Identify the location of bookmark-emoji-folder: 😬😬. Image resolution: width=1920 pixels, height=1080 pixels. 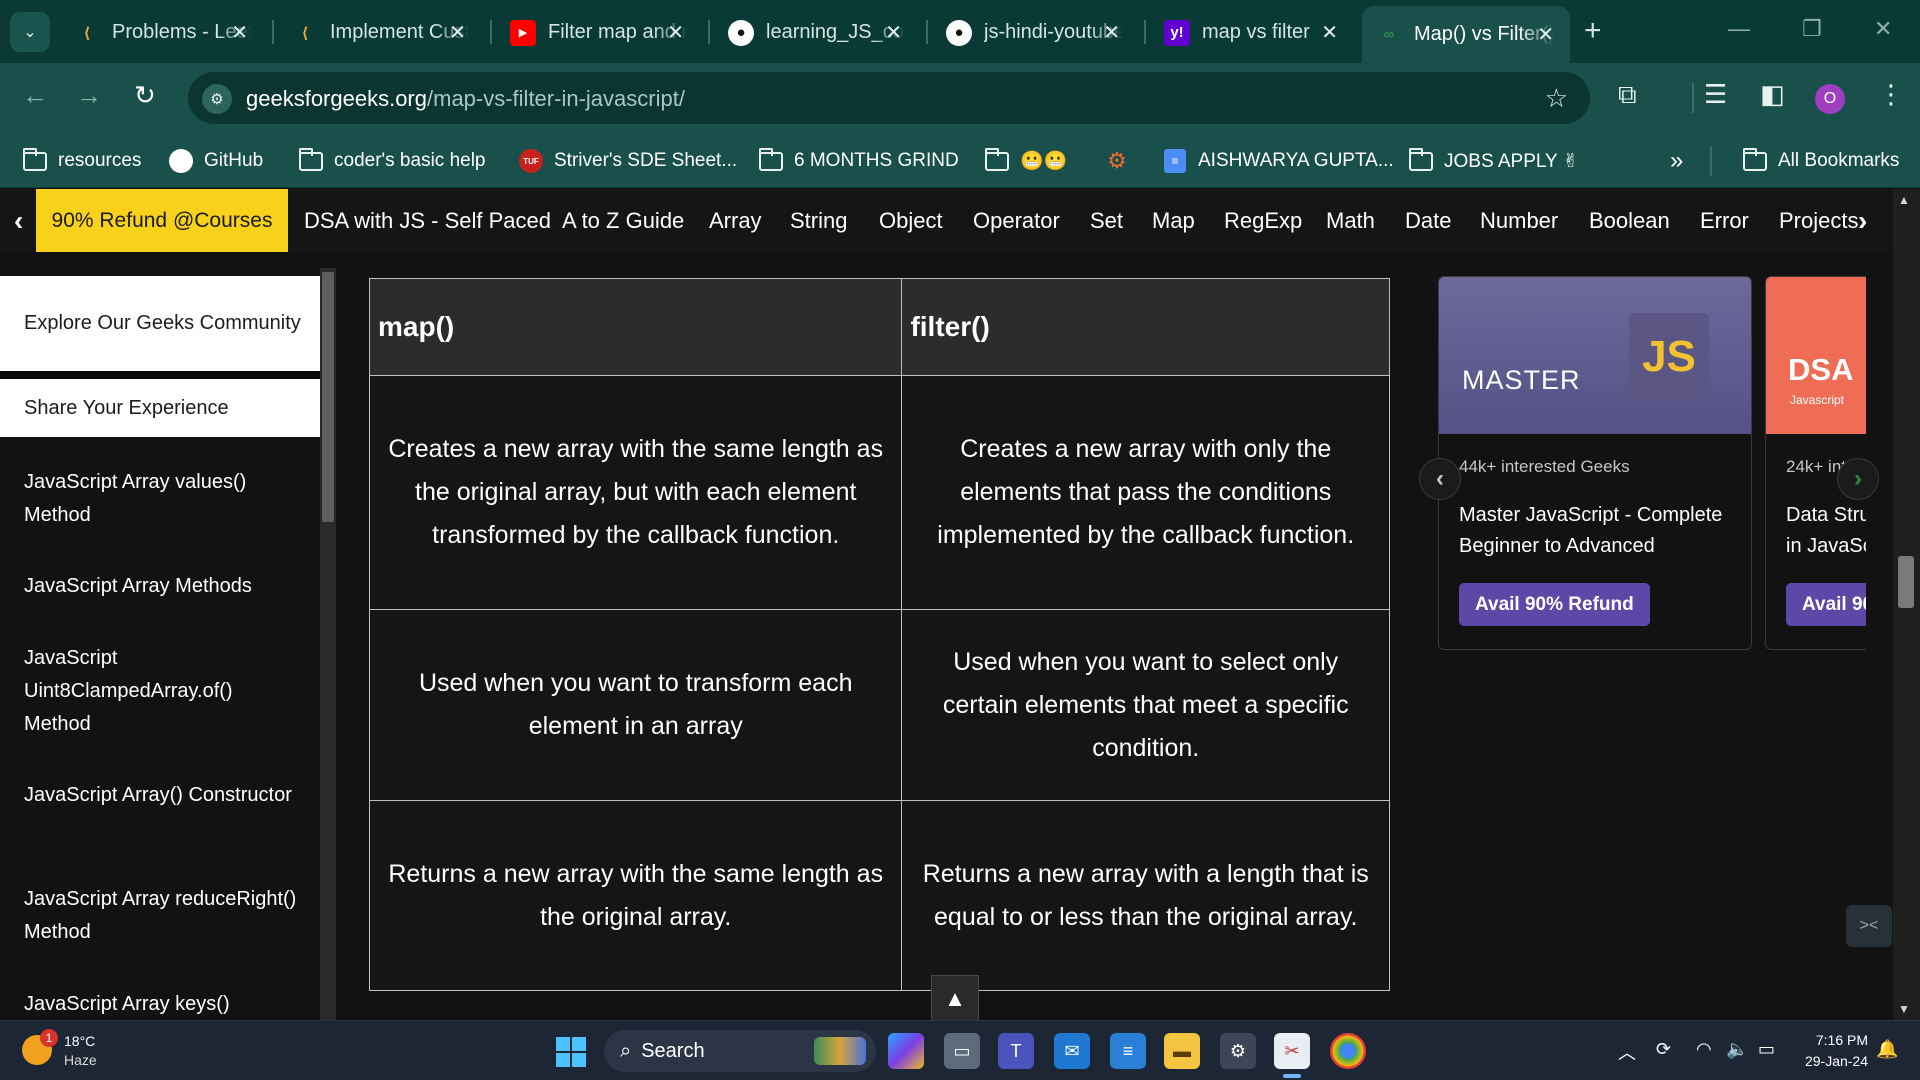
(1025, 161).